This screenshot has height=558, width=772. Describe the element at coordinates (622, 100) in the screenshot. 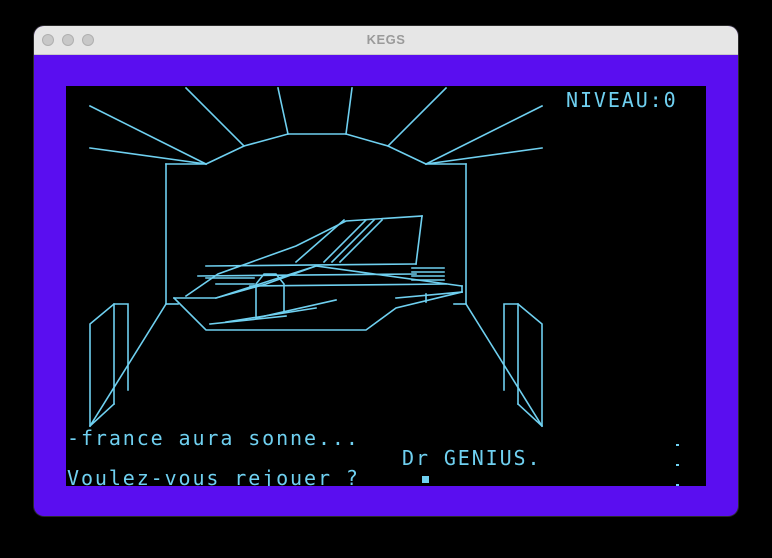

I see `level-indicator: NIVEAU:0` at that location.